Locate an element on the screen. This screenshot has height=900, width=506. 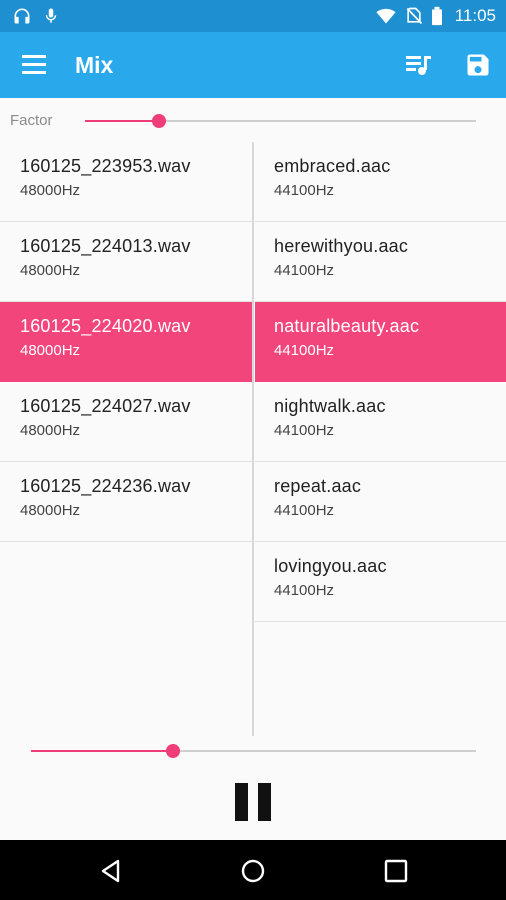
menu-icon is located at coordinates (35, 65).